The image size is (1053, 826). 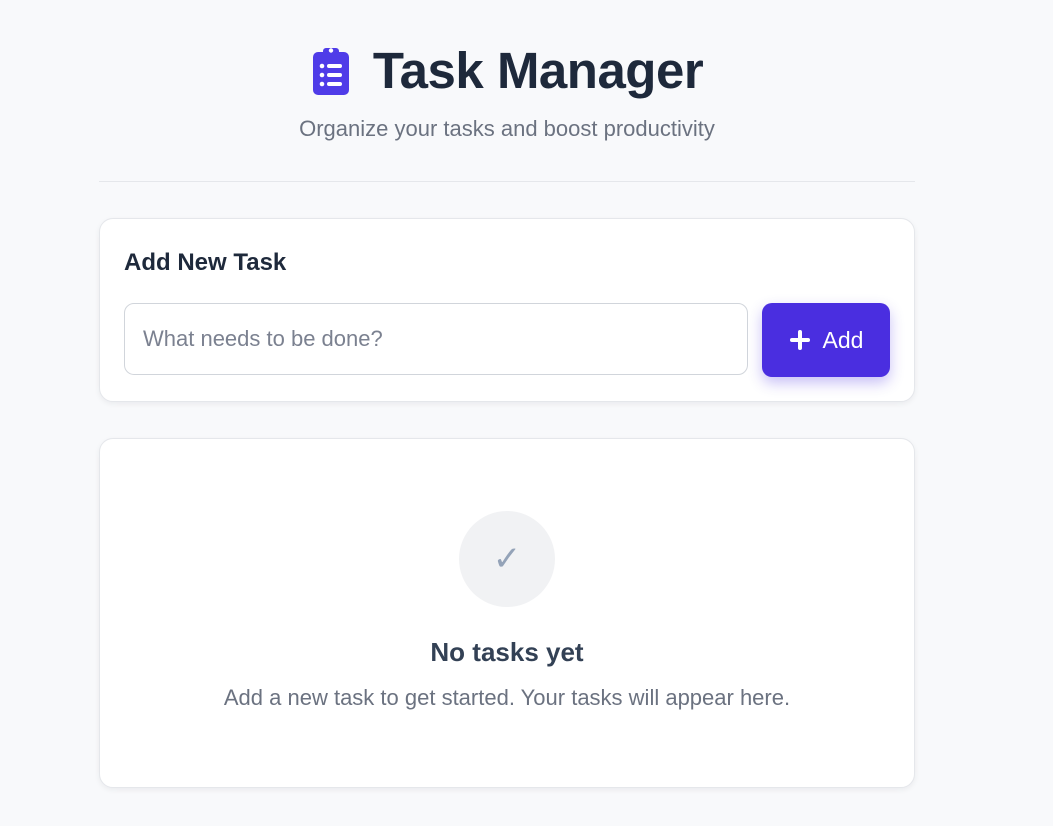 I want to click on clipboard-list-icon, so click(x=330, y=71).